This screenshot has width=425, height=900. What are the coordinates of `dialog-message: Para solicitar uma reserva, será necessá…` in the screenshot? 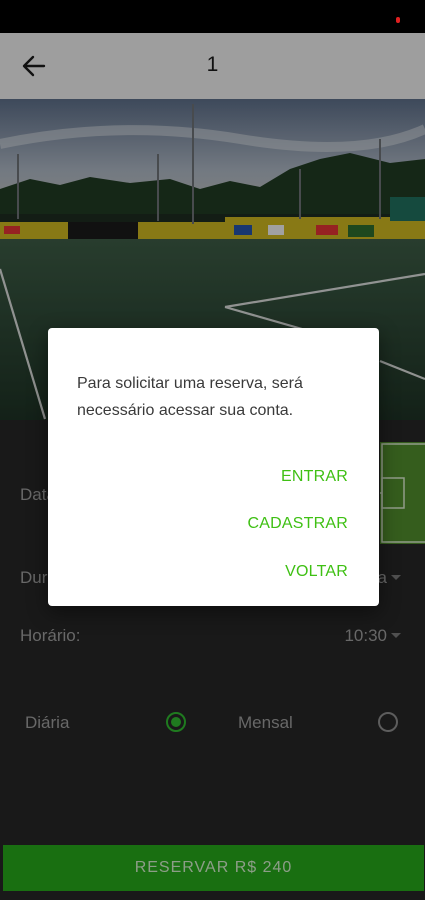 It's located at (190, 397).